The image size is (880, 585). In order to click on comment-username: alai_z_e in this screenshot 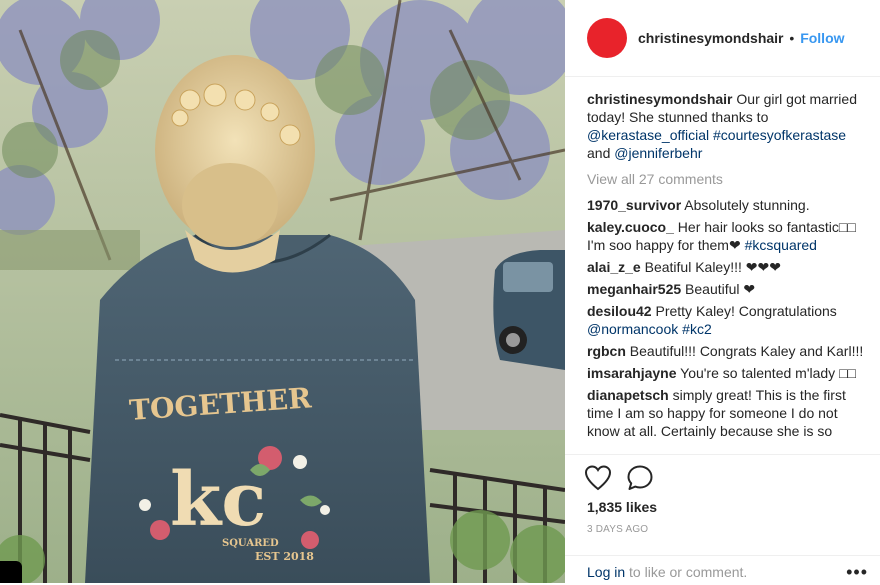, I will do `click(614, 267)`.